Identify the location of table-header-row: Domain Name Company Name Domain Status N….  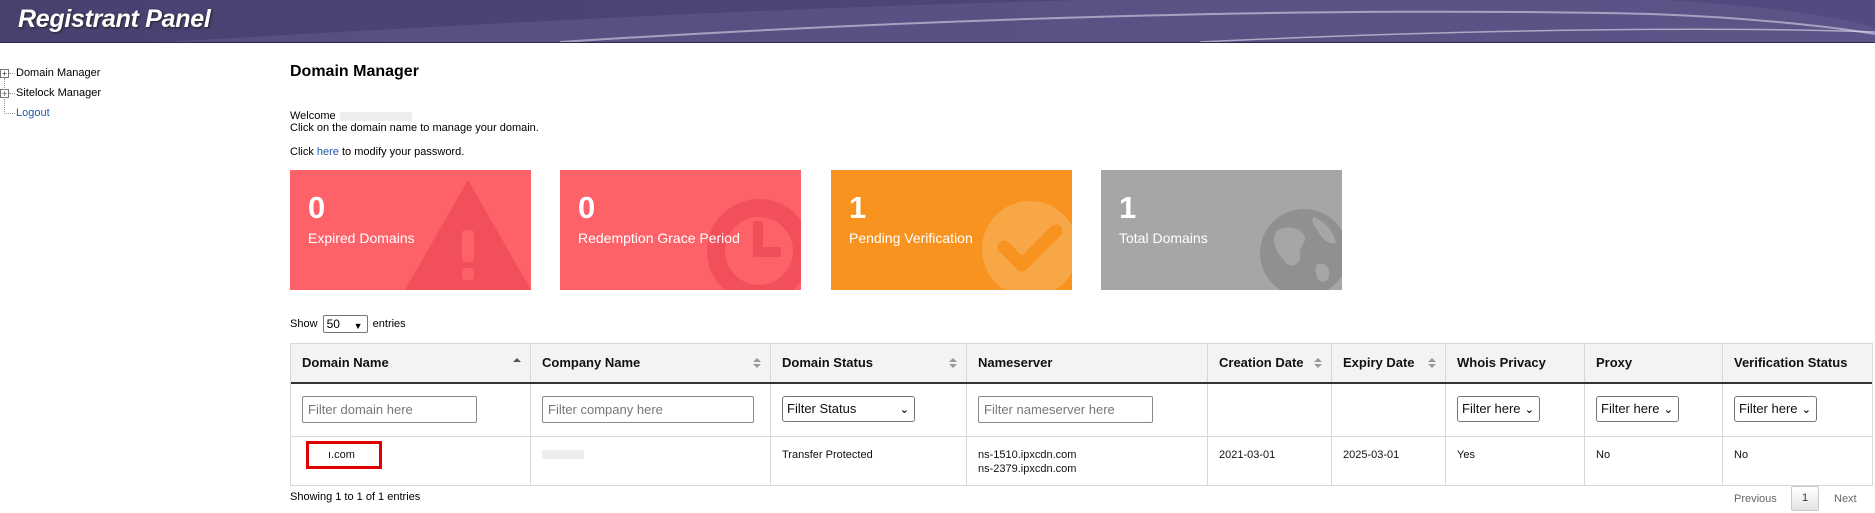
(1081, 364).